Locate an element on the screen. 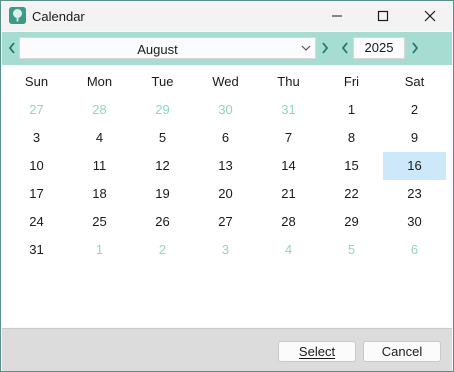 The width and height of the screenshot is (454, 372). day-cell: 2 is located at coordinates (414, 110).